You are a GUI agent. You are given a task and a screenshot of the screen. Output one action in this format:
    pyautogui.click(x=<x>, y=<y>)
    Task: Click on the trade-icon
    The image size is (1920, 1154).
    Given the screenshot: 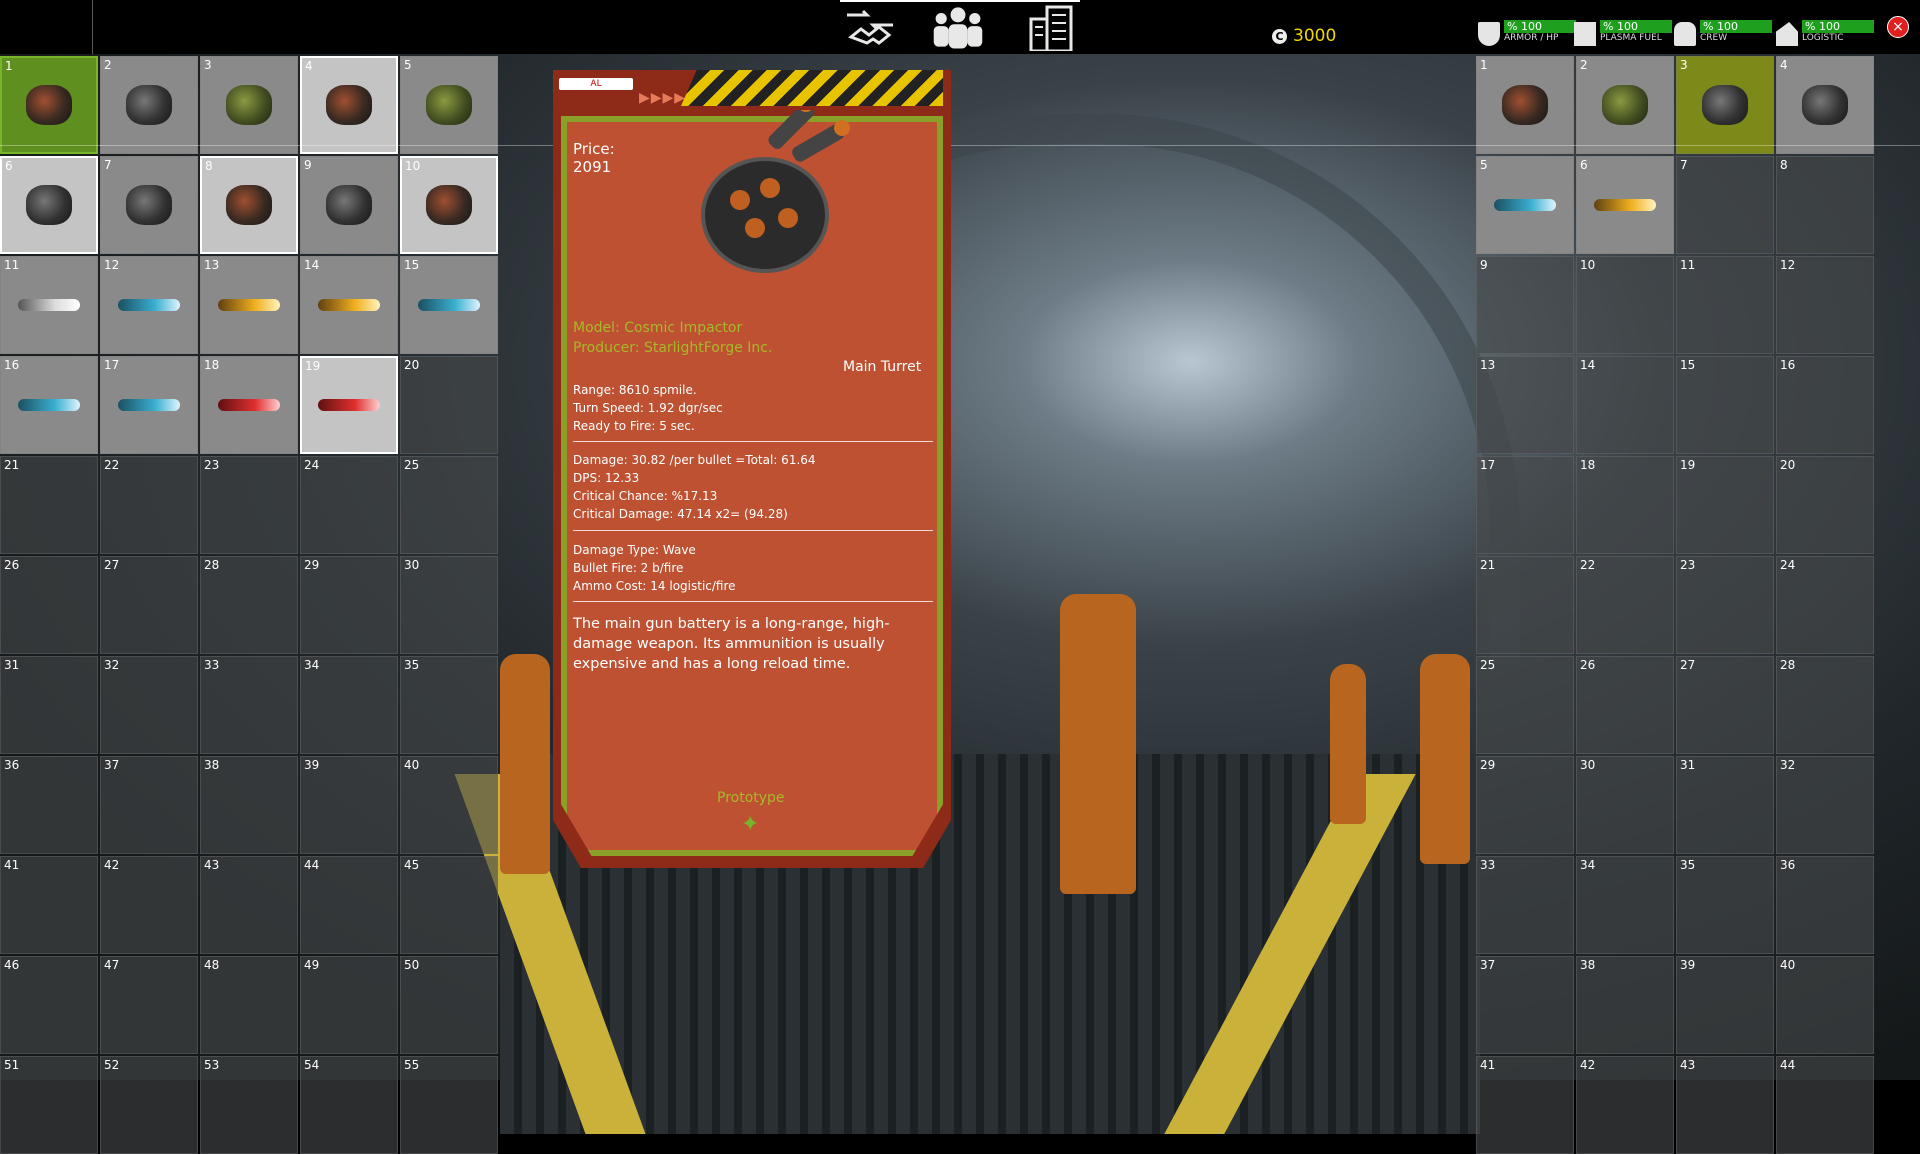 What is the action you would take?
    pyautogui.click(x=870, y=27)
    